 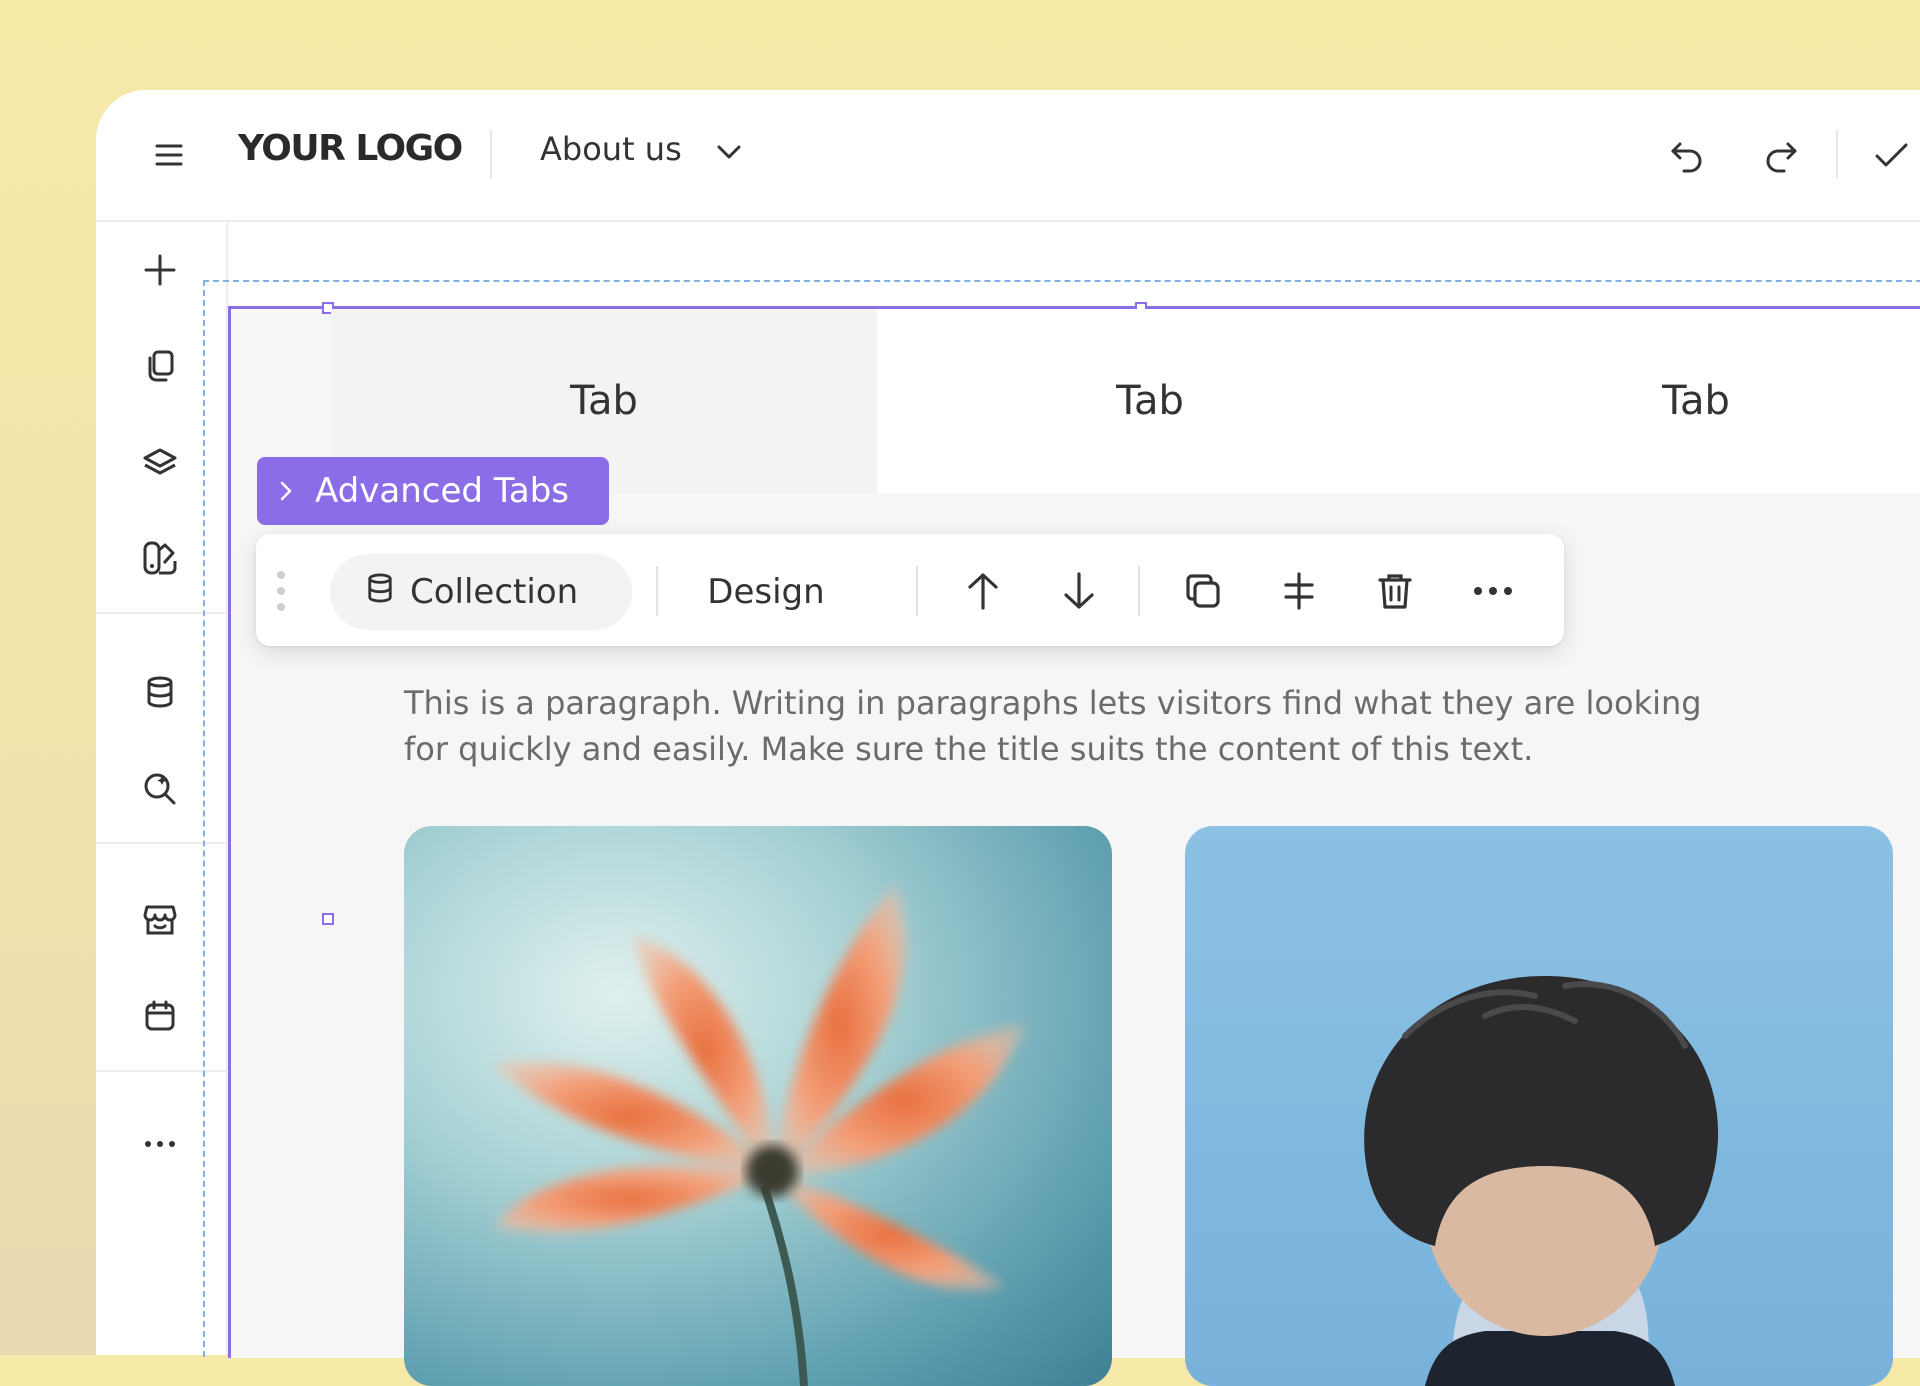 What do you see at coordinates (160, 270) in the screenshot?
I see `plus-icon` at bounding box center [160, 270].